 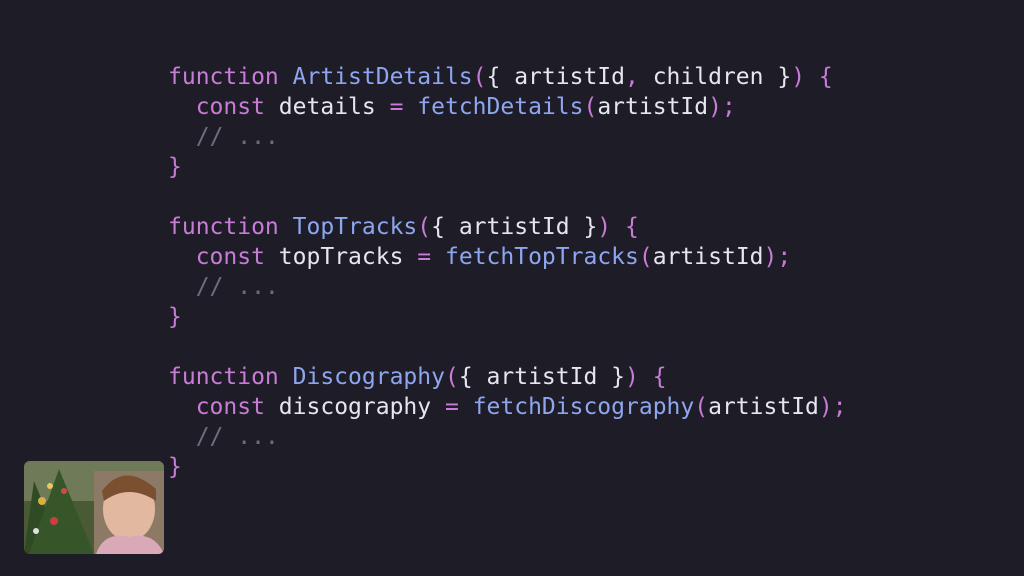 What do you see at coordinates (382, 77) in the screenshot?
I see `code-token: ArtistDetails` at bounding box center [382, 77].